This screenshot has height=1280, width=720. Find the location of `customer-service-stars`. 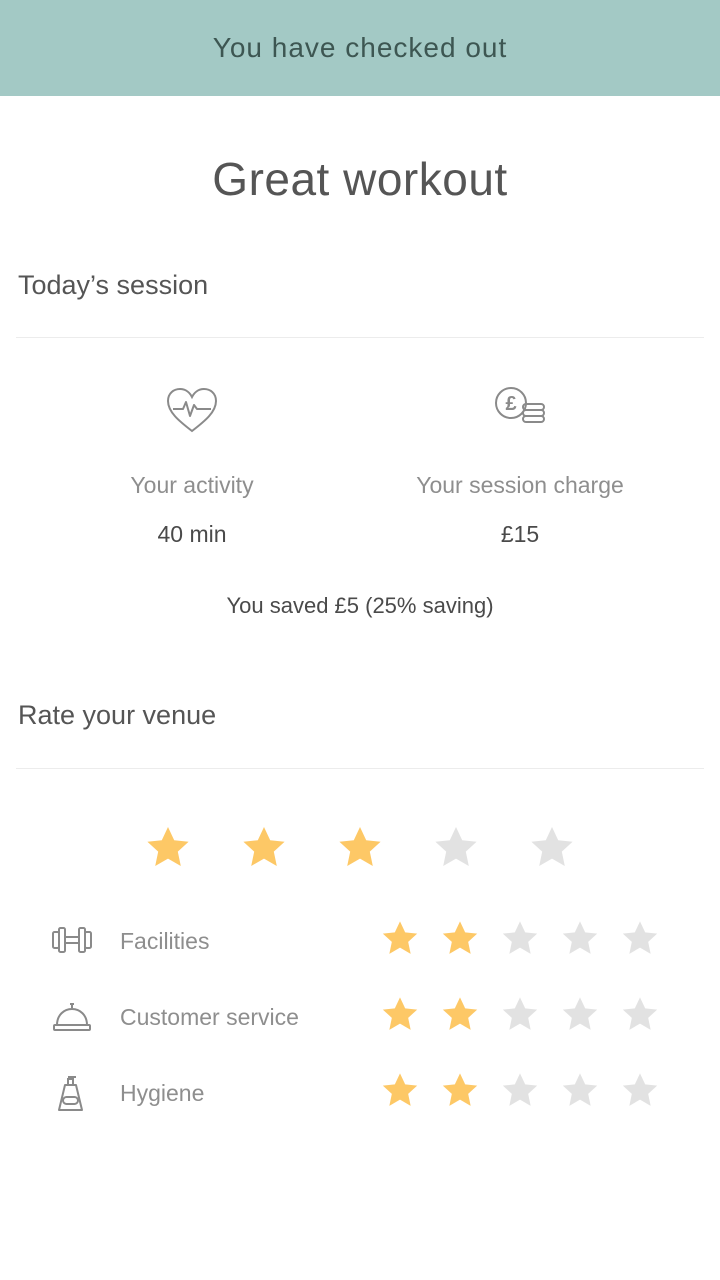

customer-service-stars is located at coordinates (520, 1014).